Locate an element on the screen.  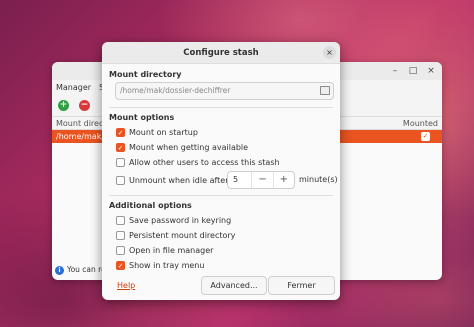
status-text: You can re is located at coordinates (86, 269).